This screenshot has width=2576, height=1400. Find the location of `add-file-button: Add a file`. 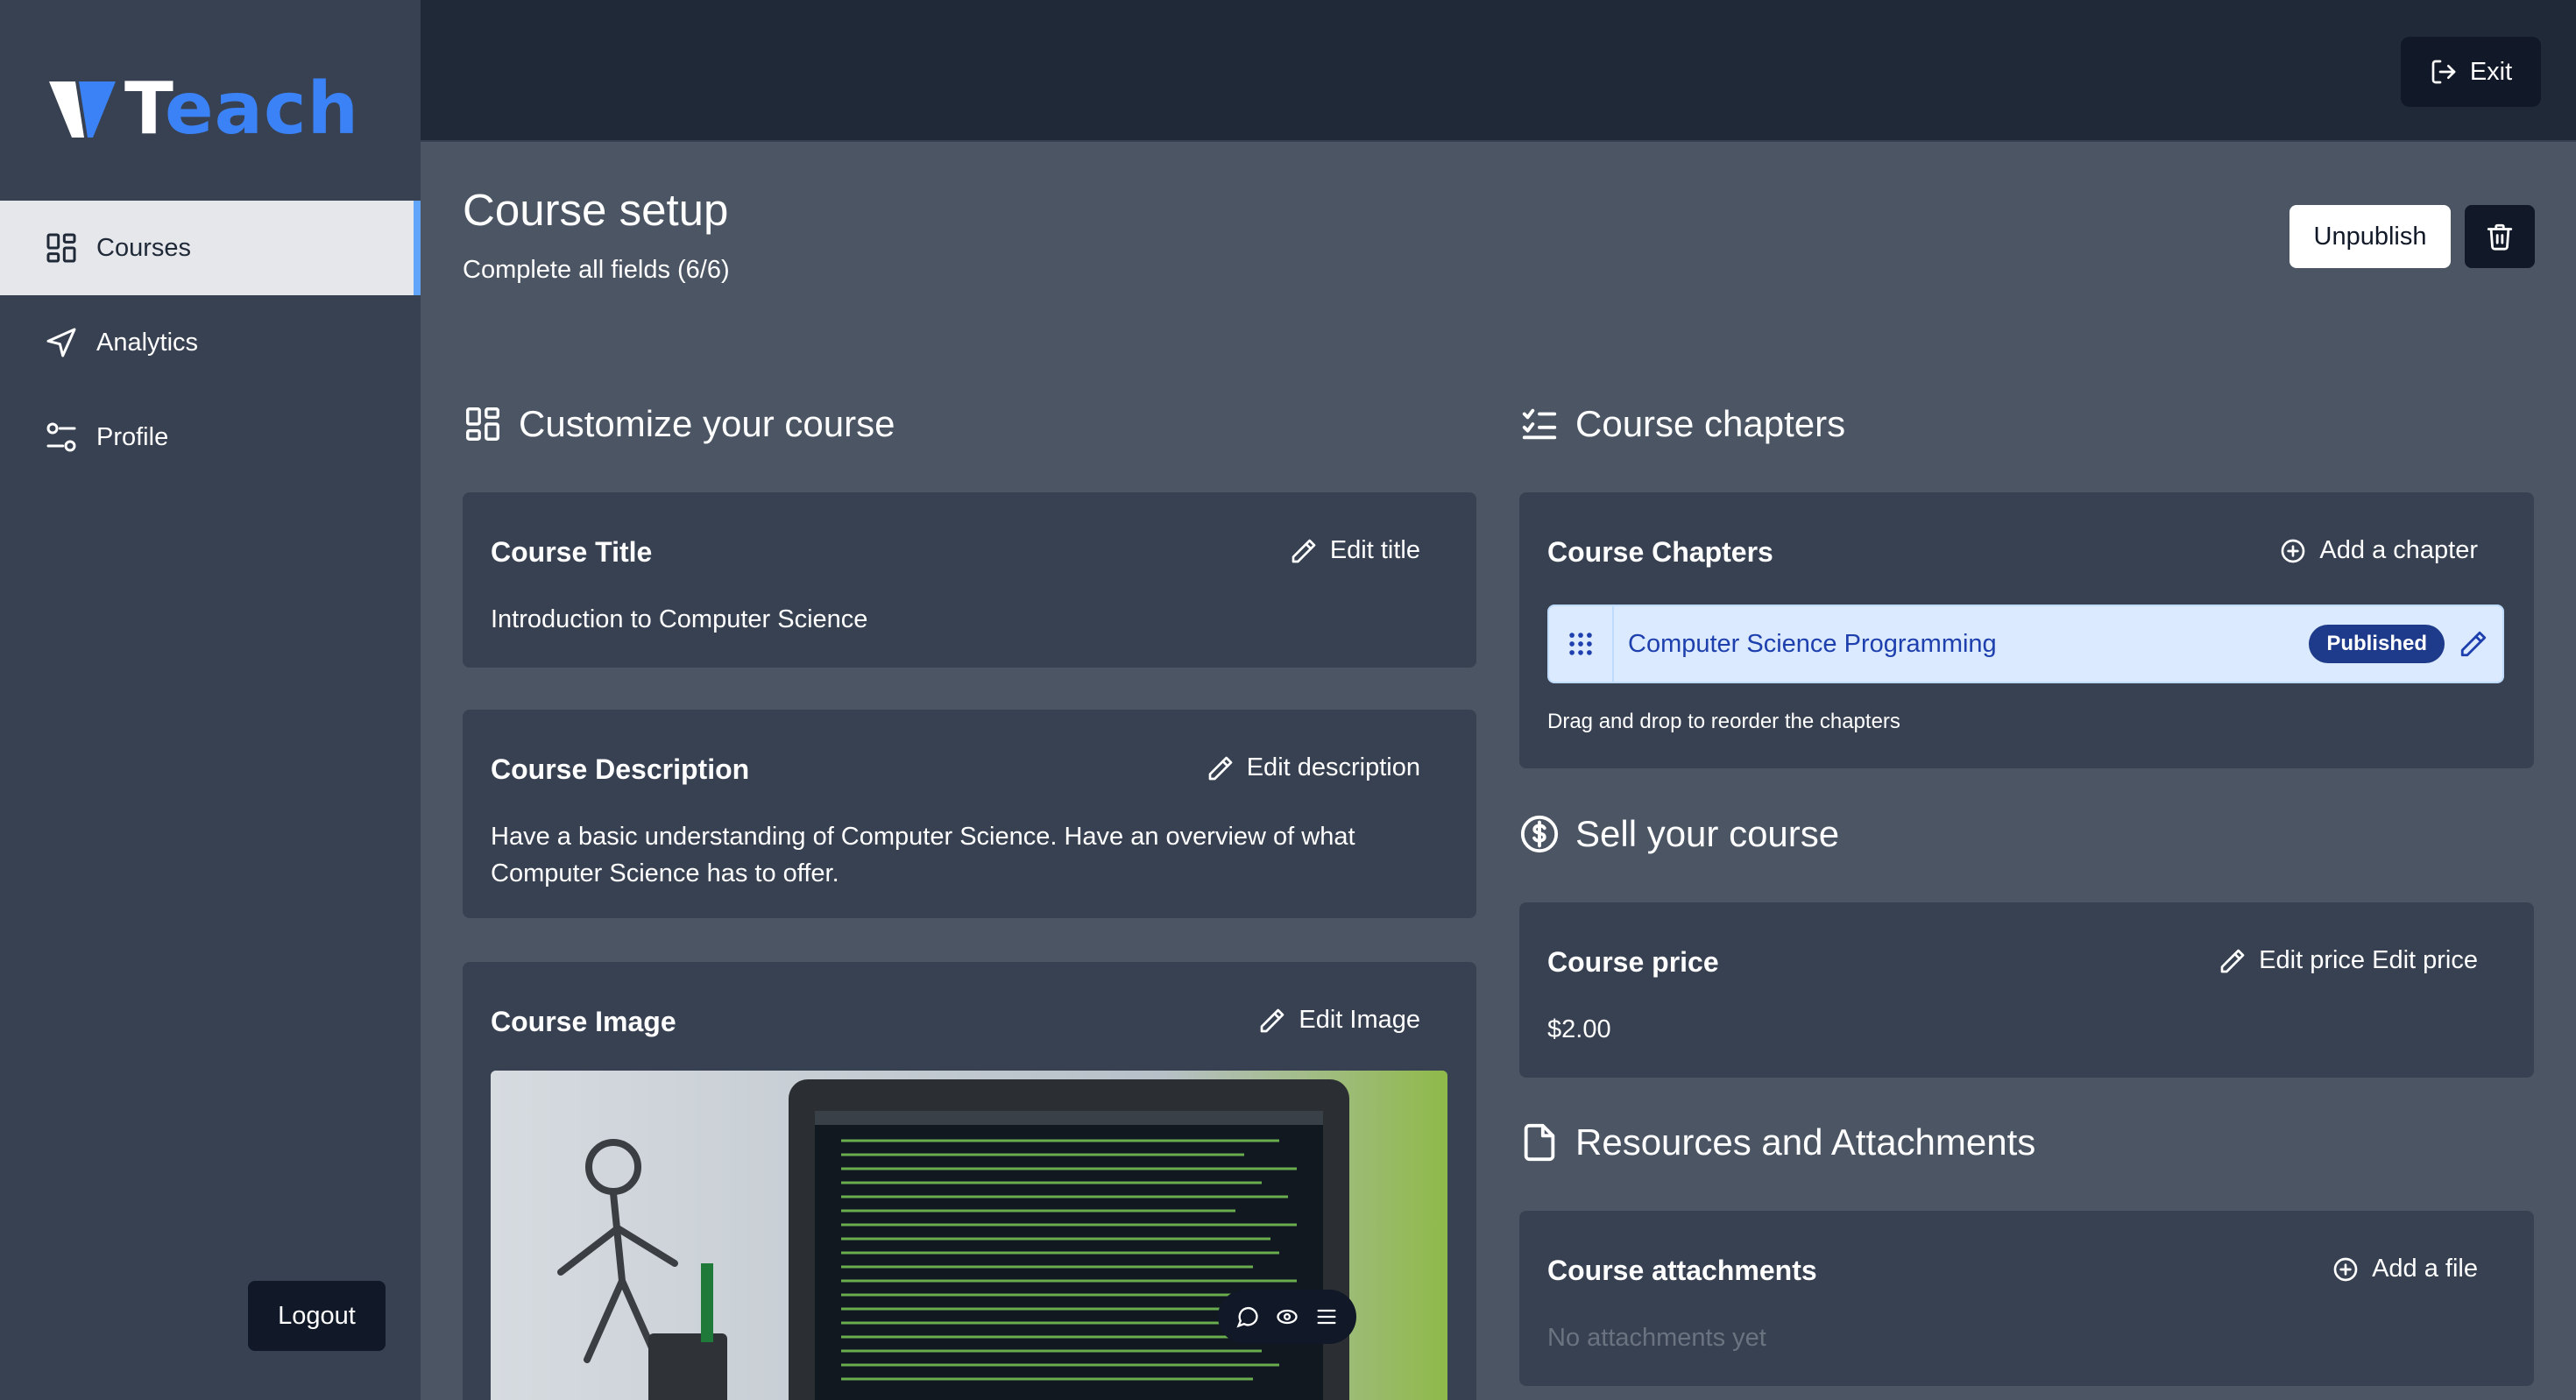

add-file-button: Add a file is located at coordinates (2405, 1269).